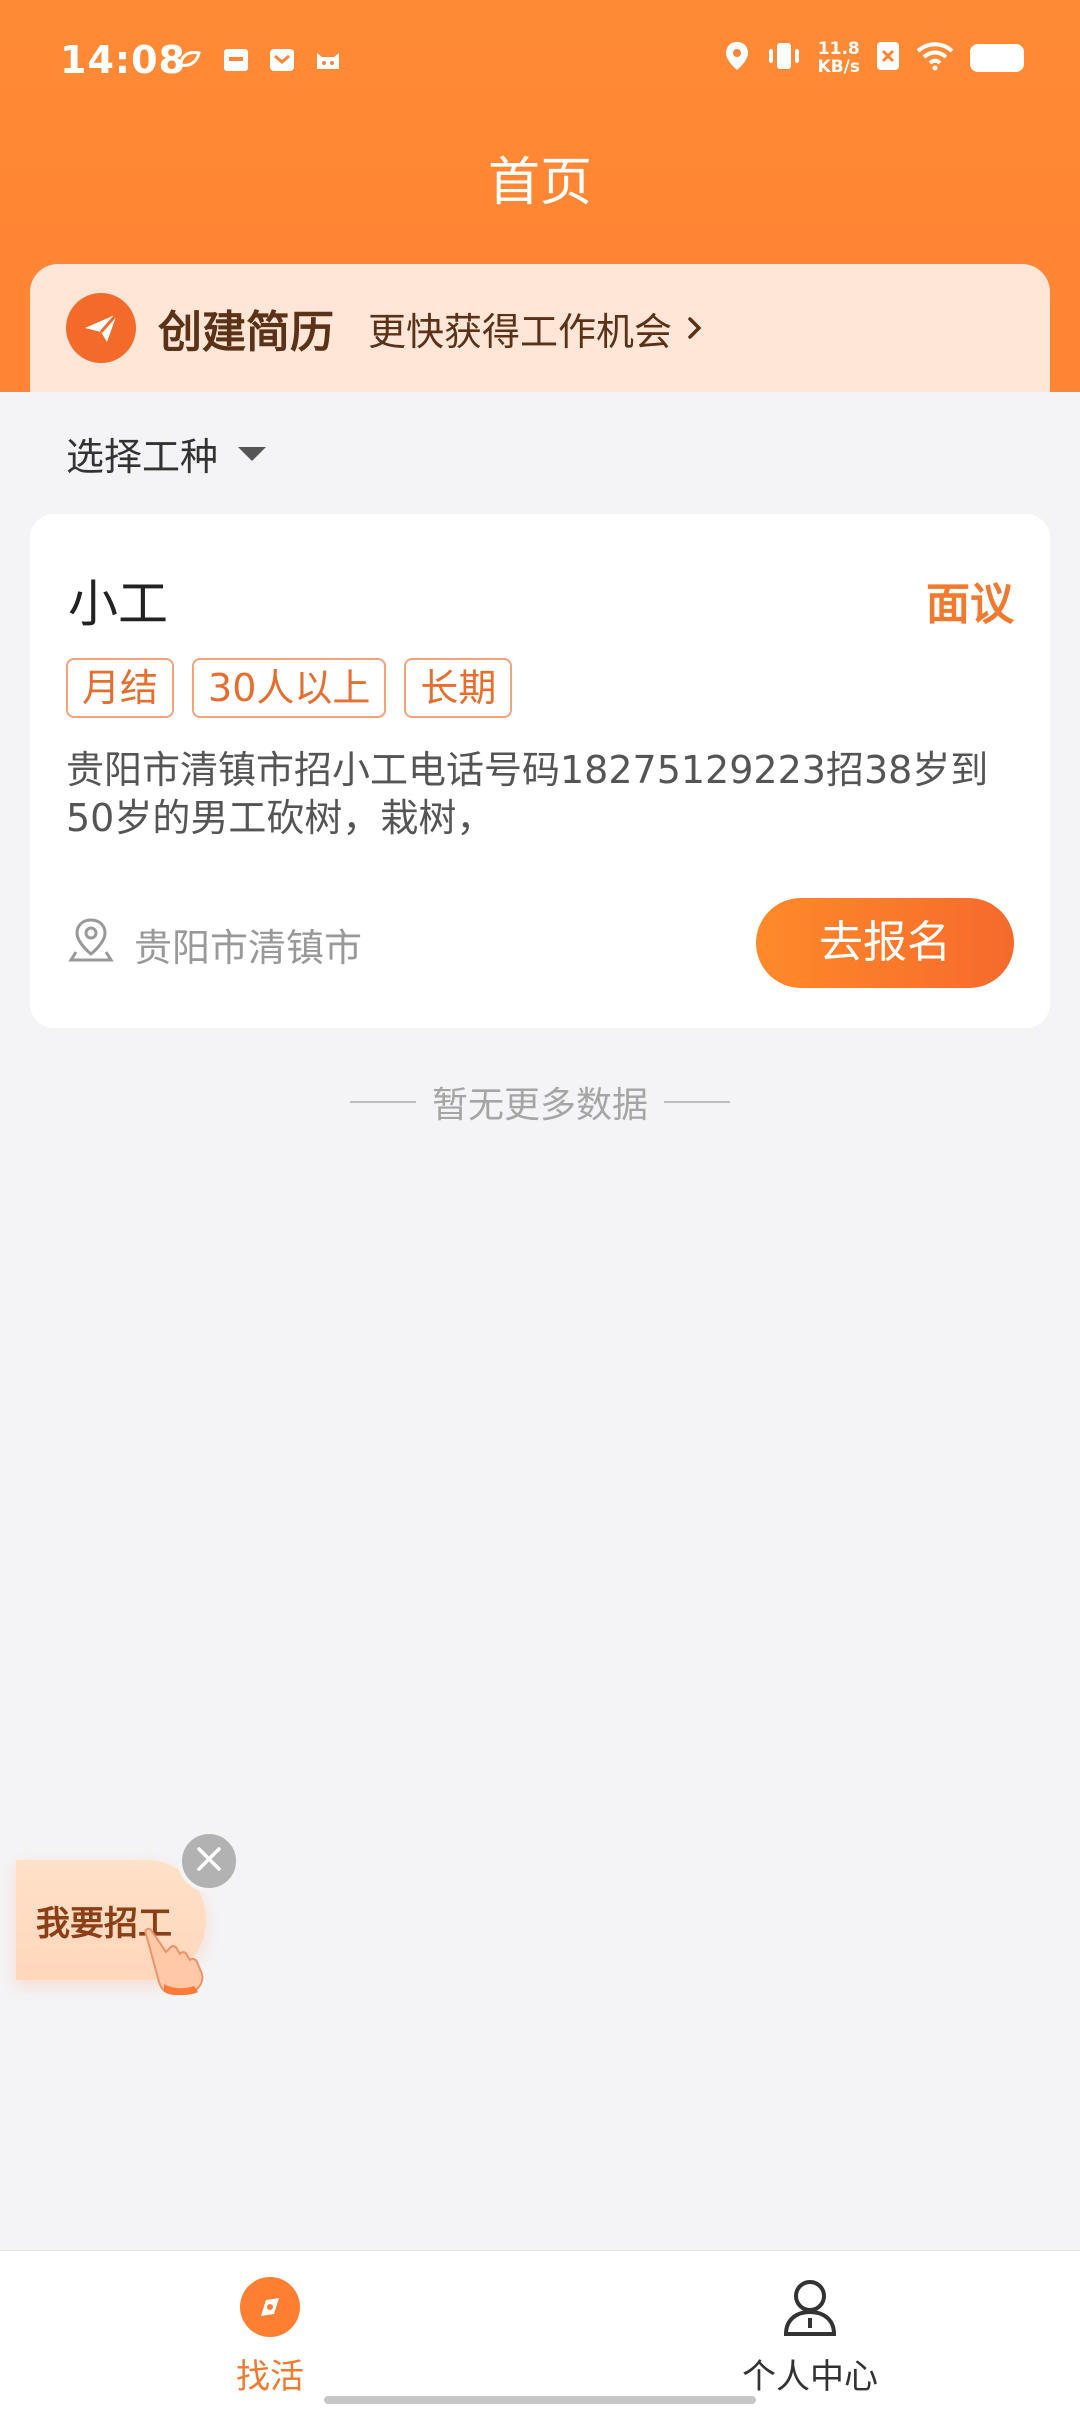 This screenshot has height=2409, width=1080. What do you see at coordinates (885, 943) in the screenshot?
I see `apply-button: 去报名` at bounding box center [885, 943].